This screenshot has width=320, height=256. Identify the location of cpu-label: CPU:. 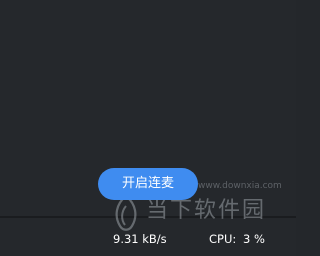
(223, 239).